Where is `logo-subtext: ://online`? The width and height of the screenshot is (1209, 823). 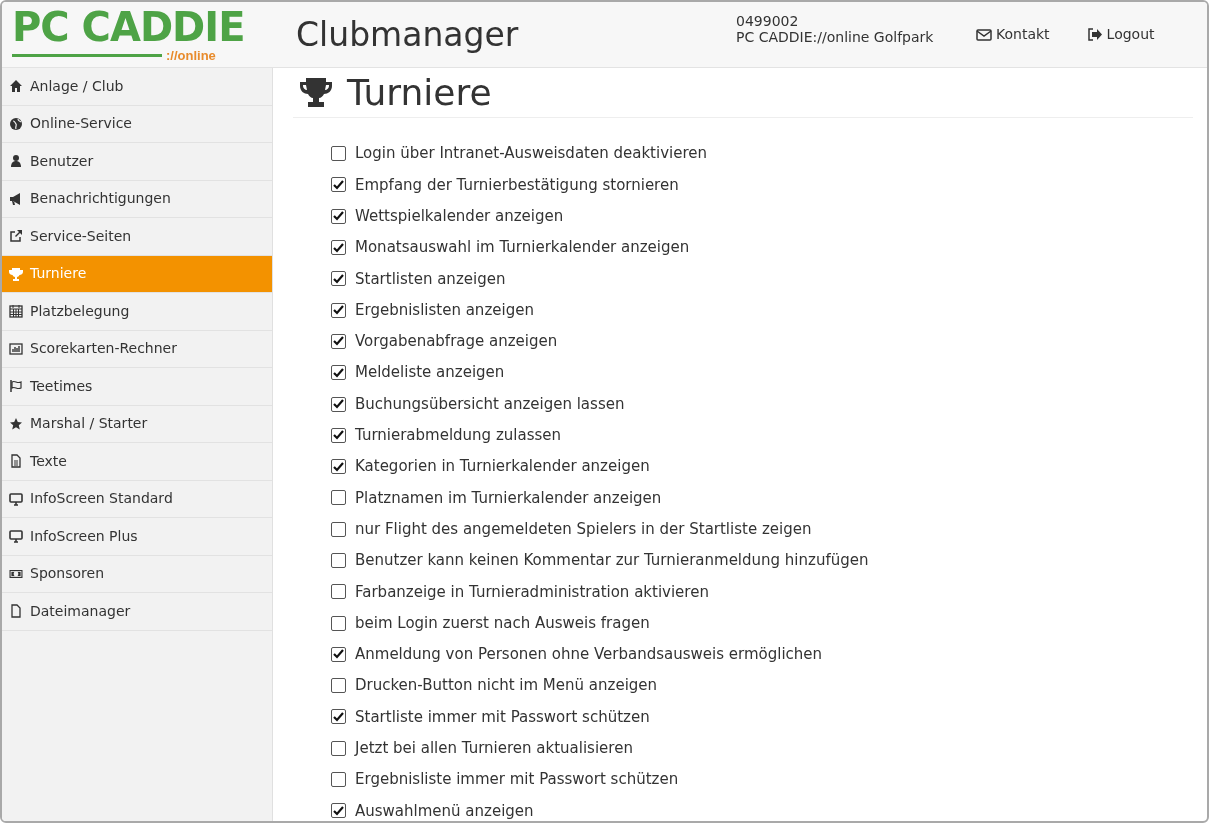
logo-subtext: ://online is located at coordinates (191, 55).